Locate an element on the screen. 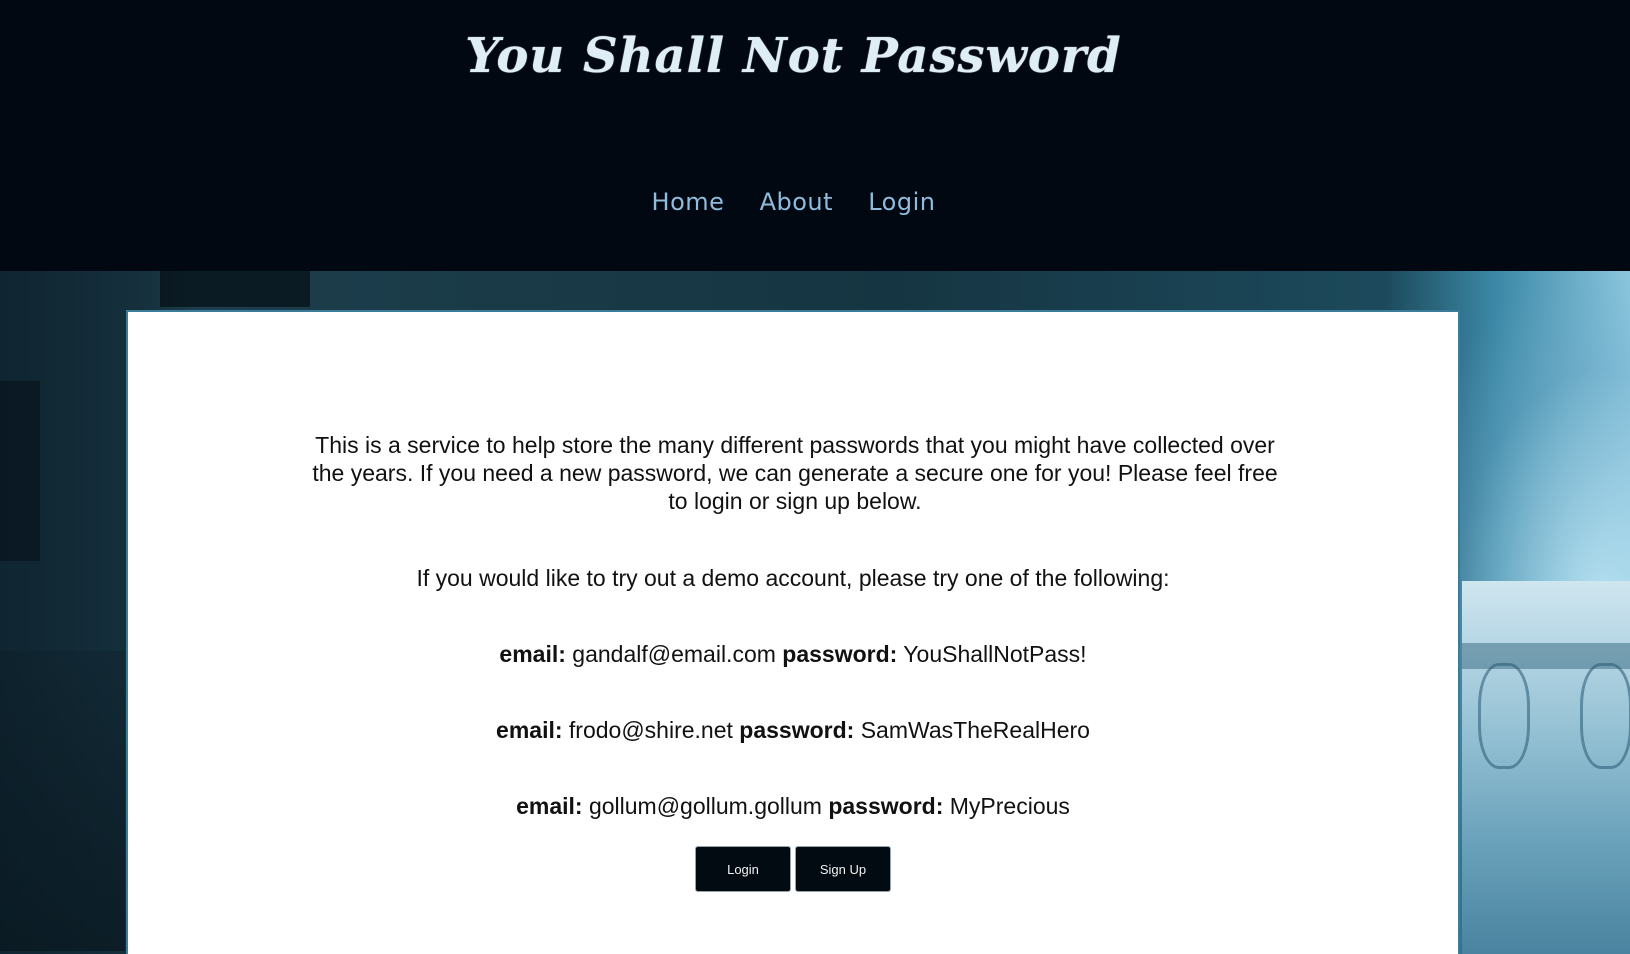 The image size is (1630, 954). demo-password: SamWasTheRealHero is located at coordinates (975, 730).